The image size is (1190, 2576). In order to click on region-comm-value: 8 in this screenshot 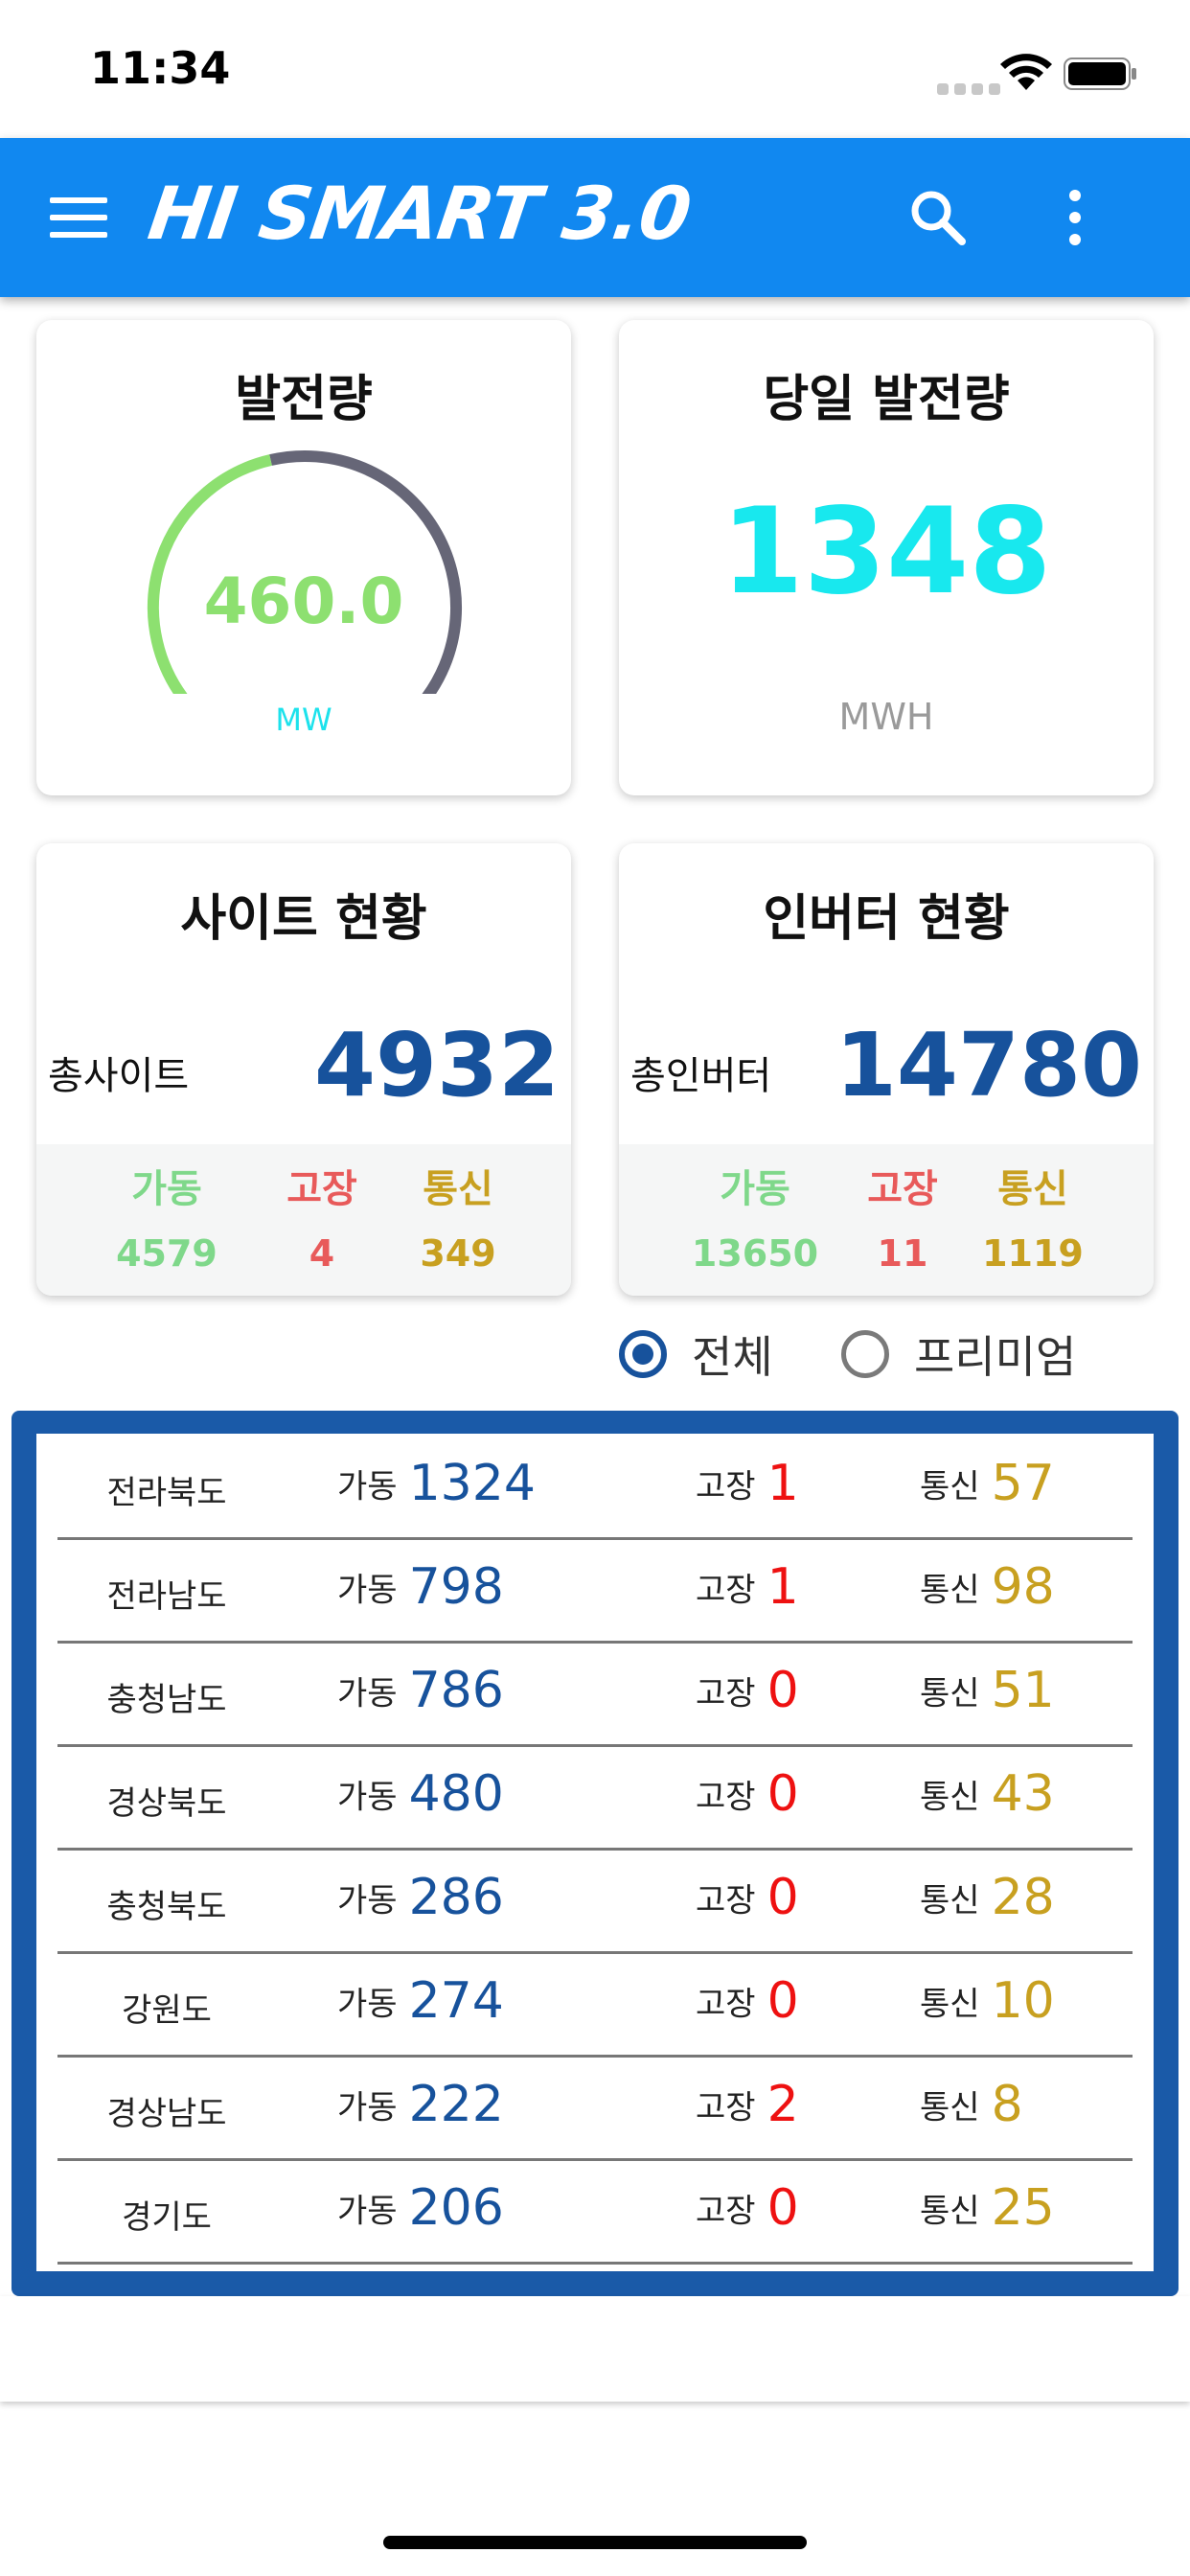, I will do `click(1007, 2104)`.